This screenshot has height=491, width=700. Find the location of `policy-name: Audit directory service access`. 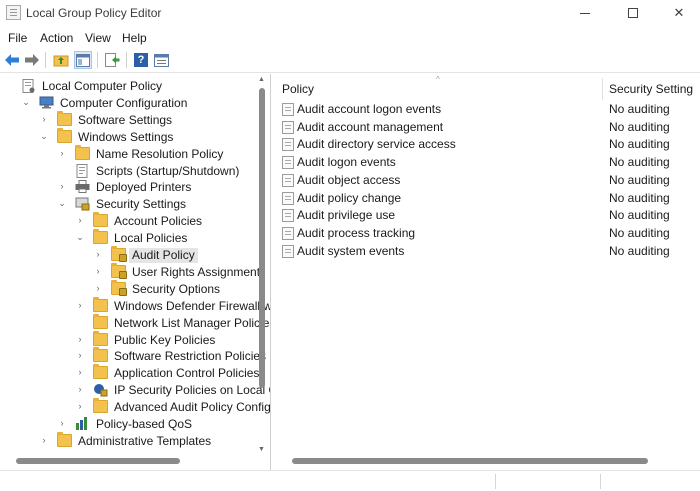

policy-name: Audit directory service access is located at coordinates (376, 144).